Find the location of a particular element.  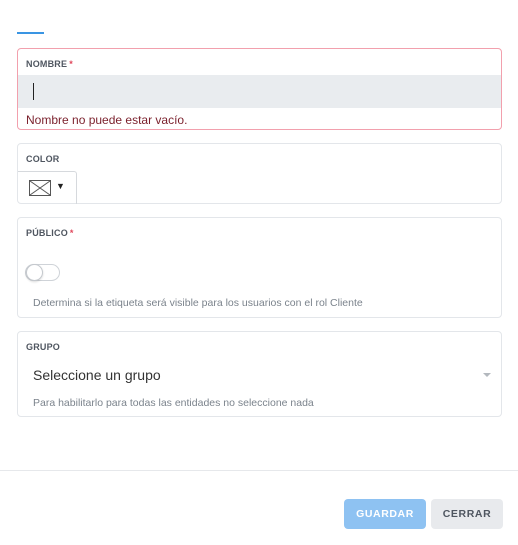

nombre-label: NOMBRE * is located at coordinates (49, 64).